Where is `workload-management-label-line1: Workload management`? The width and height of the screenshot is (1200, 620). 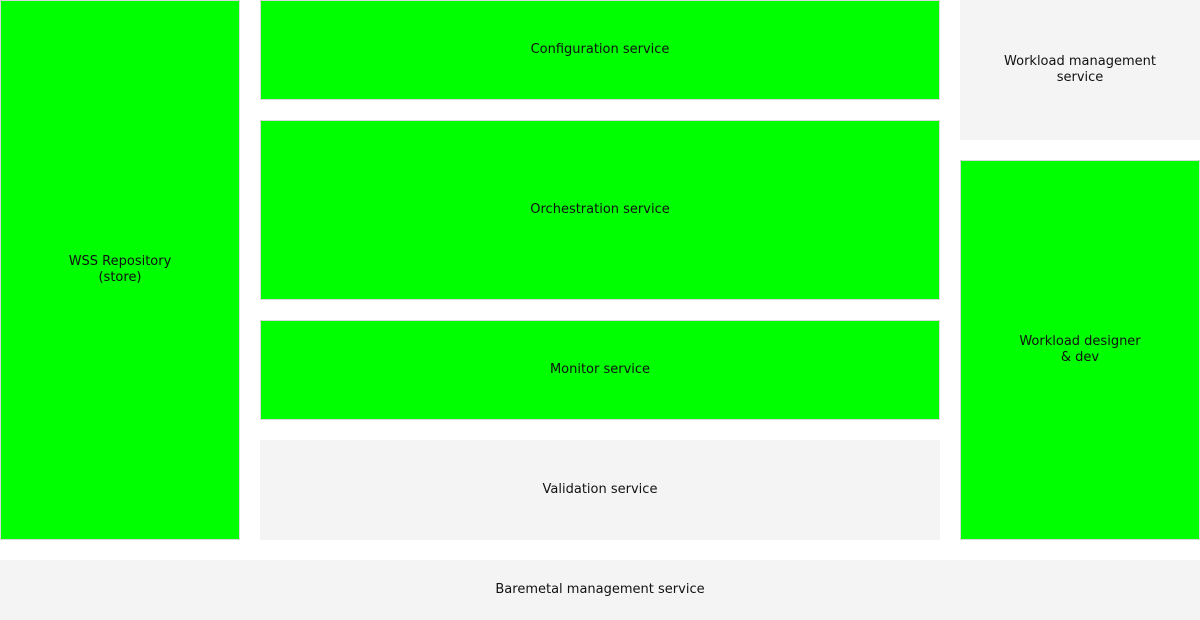 workload-management-label-line1: Workload management is located at coordinates (1080, 61).